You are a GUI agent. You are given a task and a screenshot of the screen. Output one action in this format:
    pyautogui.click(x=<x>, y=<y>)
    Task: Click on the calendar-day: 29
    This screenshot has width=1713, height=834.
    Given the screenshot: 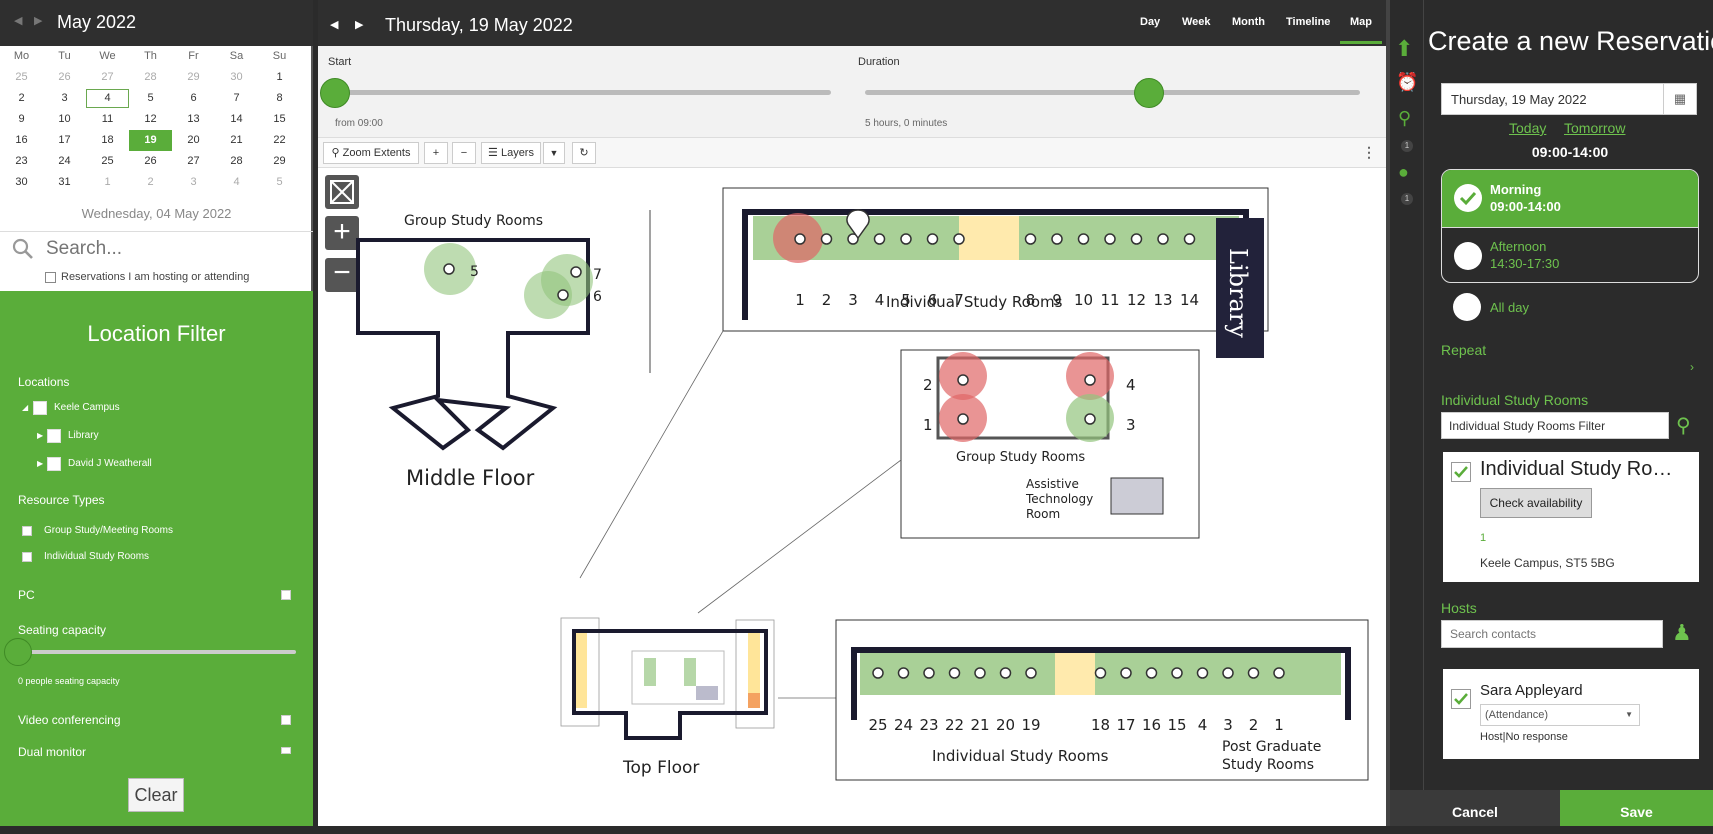 What is the action you would take?
    pyautogui.click(x=279, y=161)
    